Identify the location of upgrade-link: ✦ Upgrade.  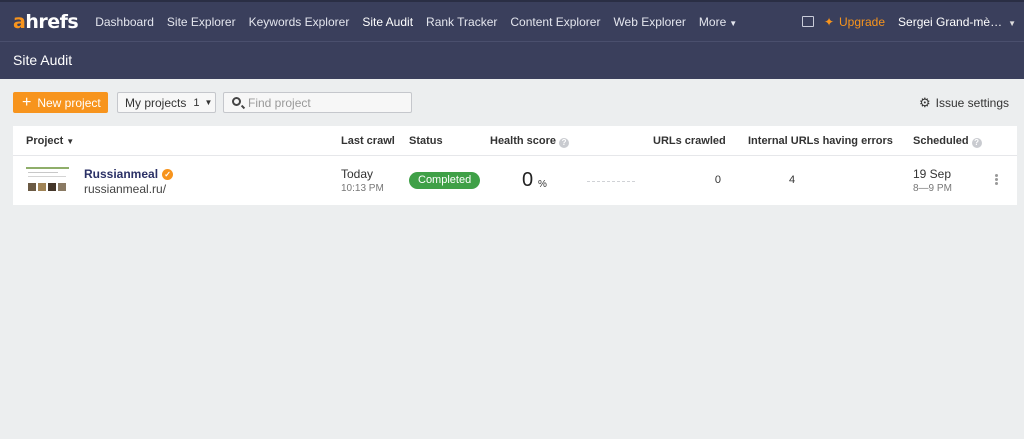
(854, 22).